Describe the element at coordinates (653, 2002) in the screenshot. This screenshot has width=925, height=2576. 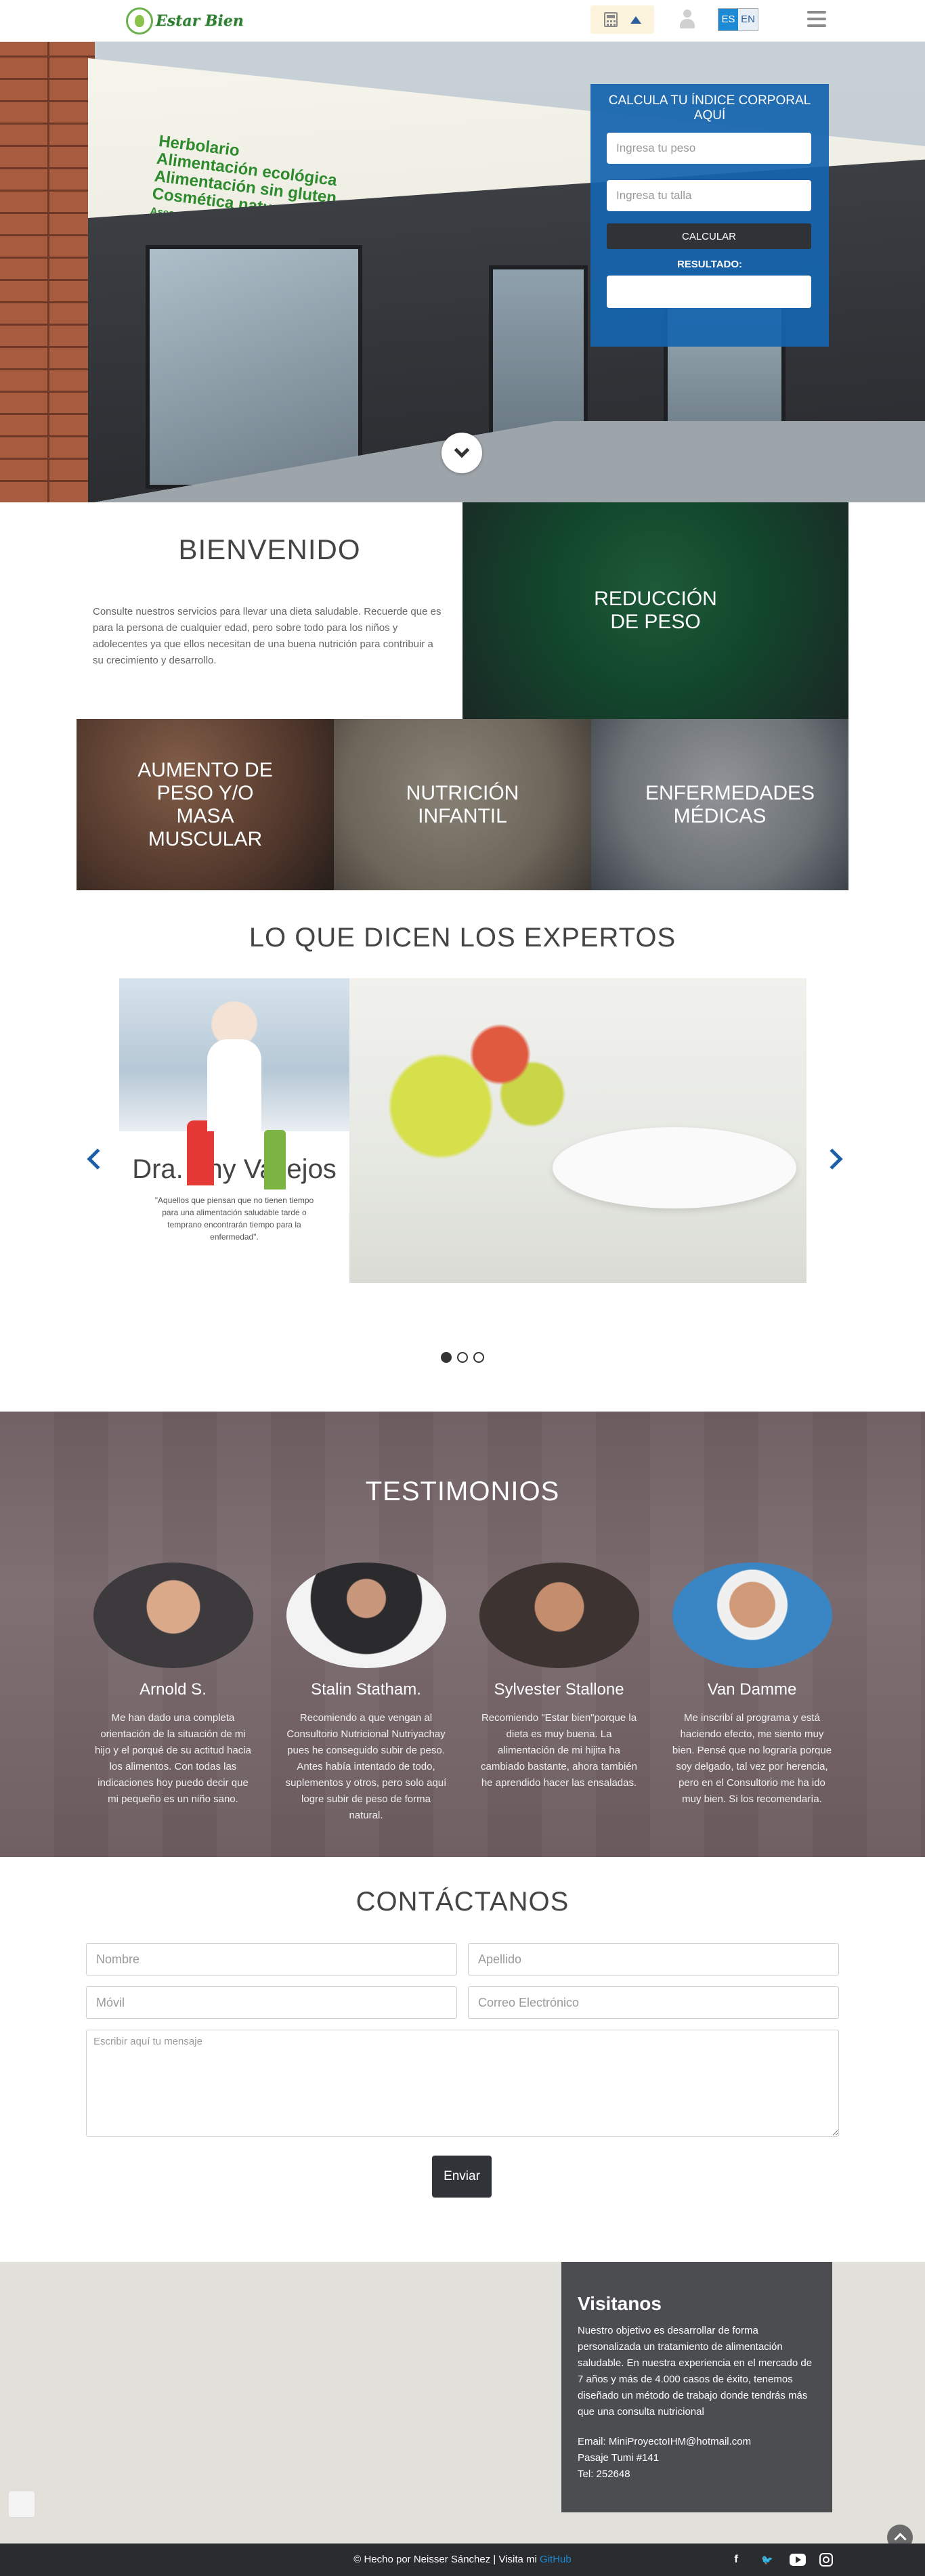
I see `email-field` at that location.